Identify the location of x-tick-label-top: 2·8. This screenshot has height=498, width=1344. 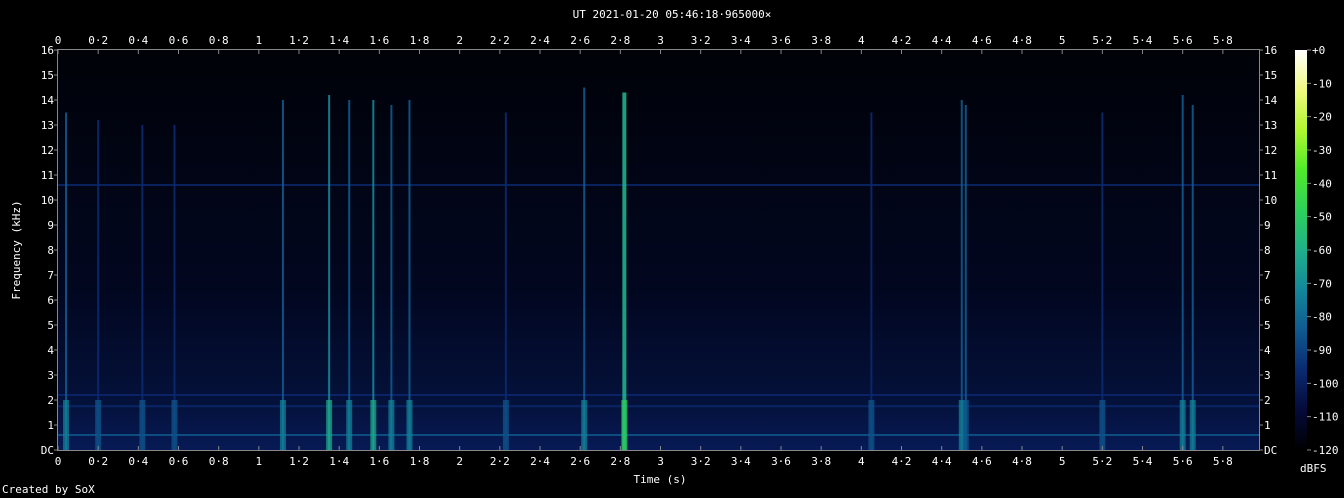
(620, 40).